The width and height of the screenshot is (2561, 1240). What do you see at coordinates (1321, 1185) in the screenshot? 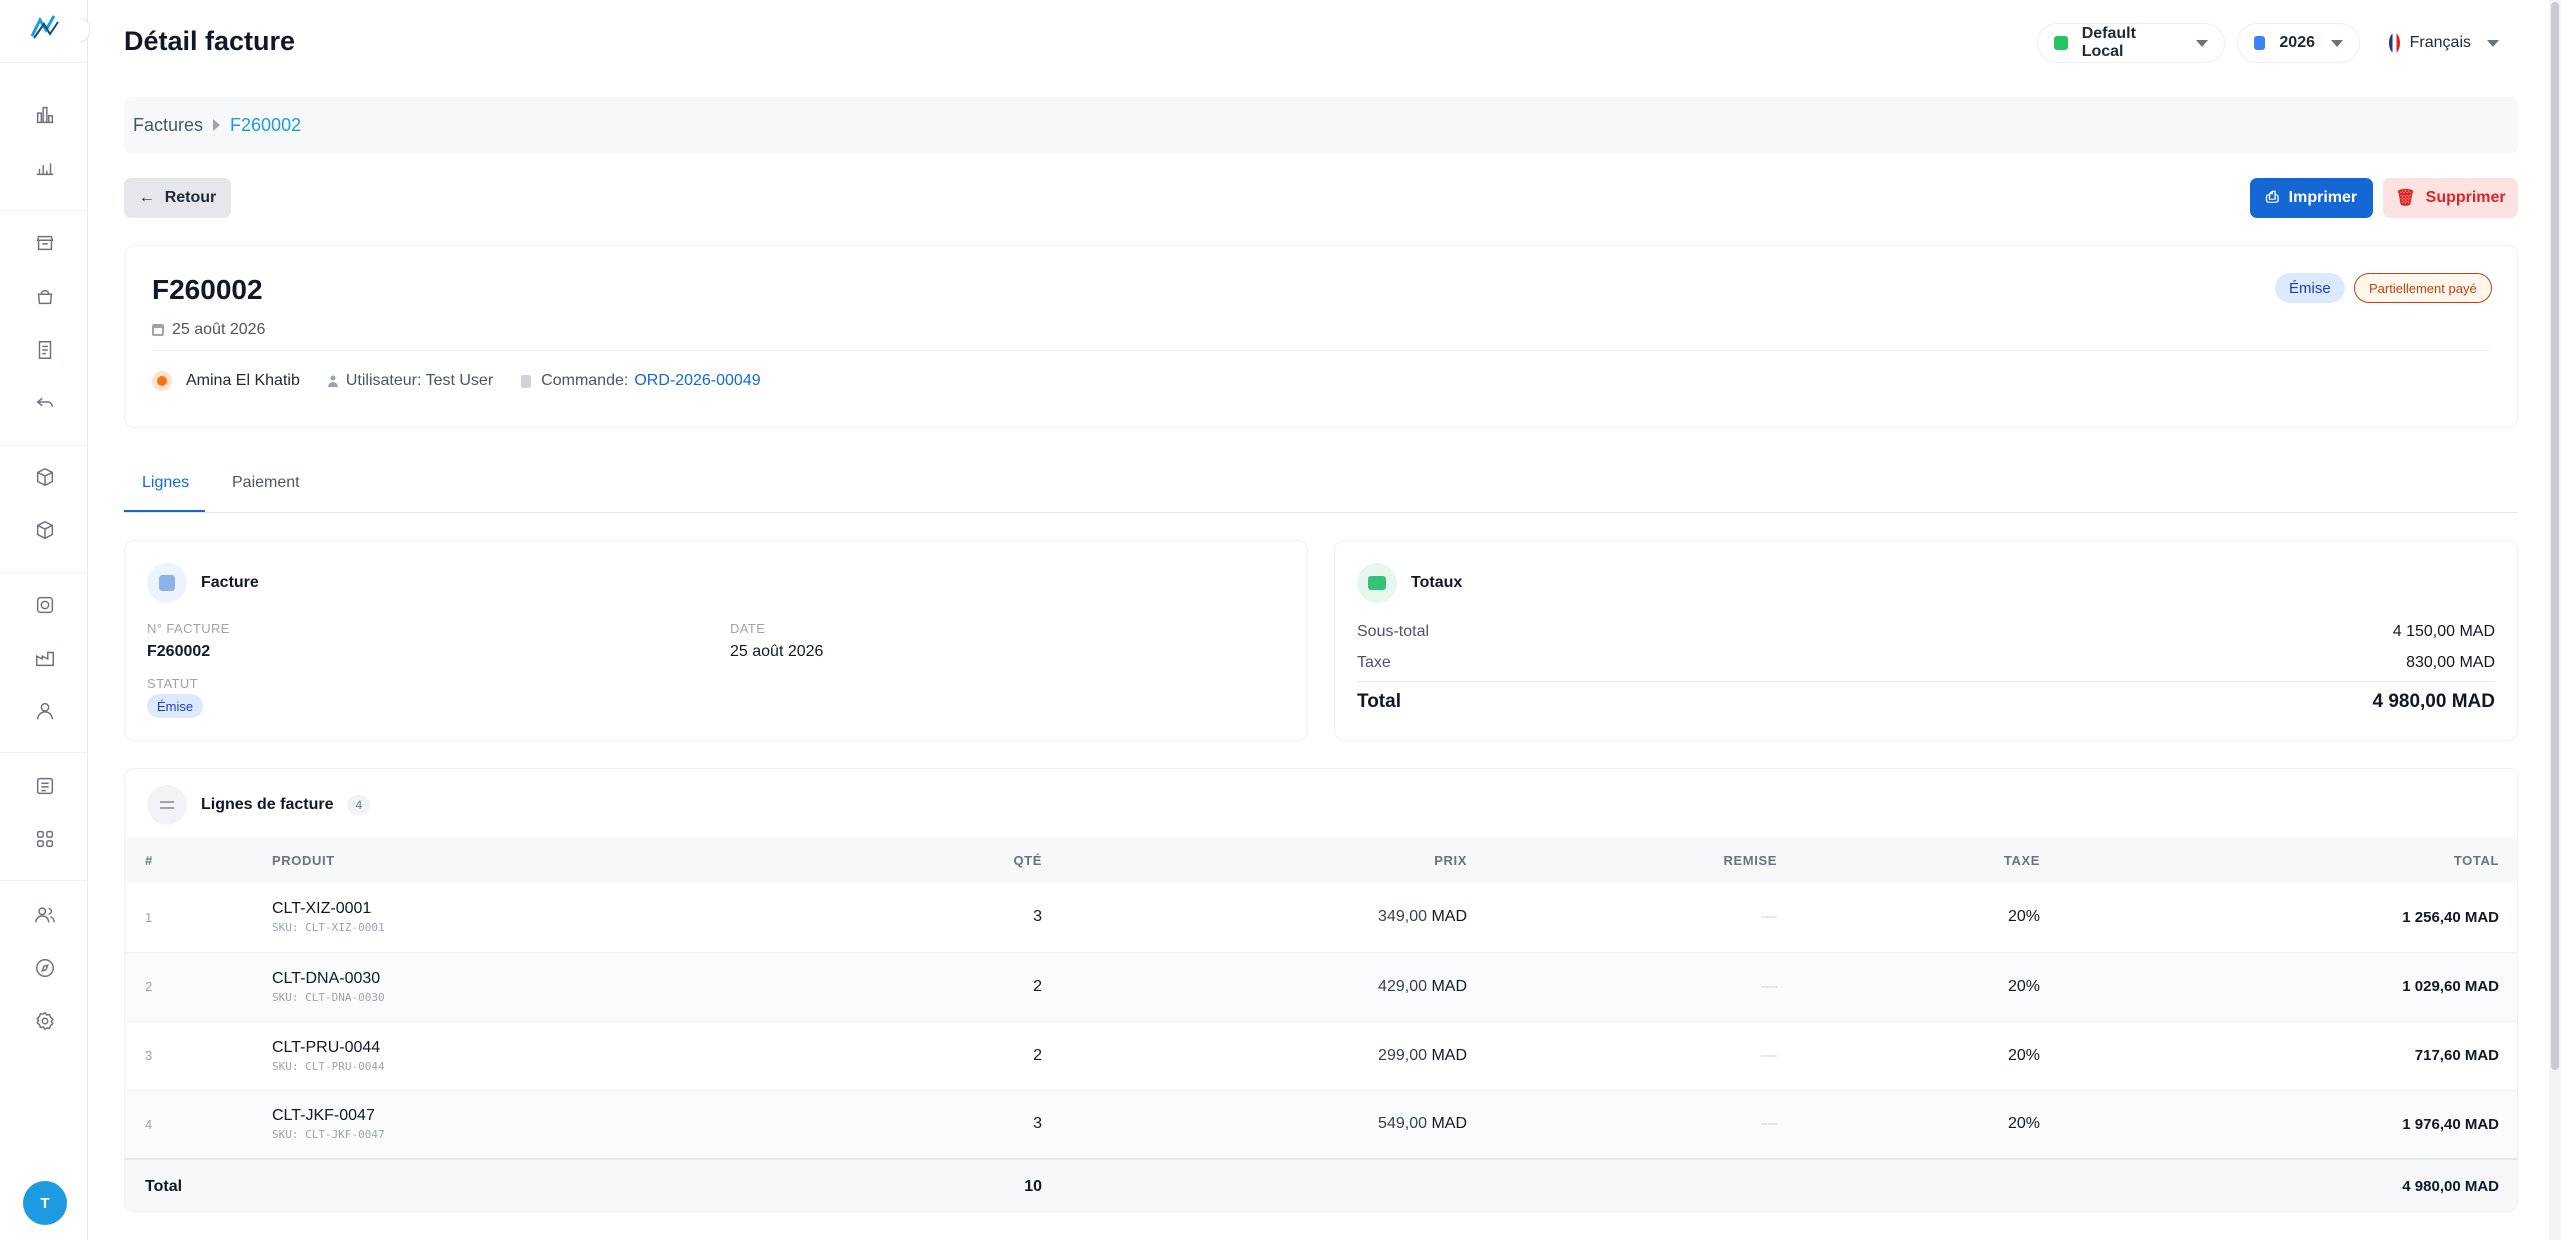
I see `table-footer-row: Total 10 4 980,00 MAD` at bounding box center [1321, 1185].